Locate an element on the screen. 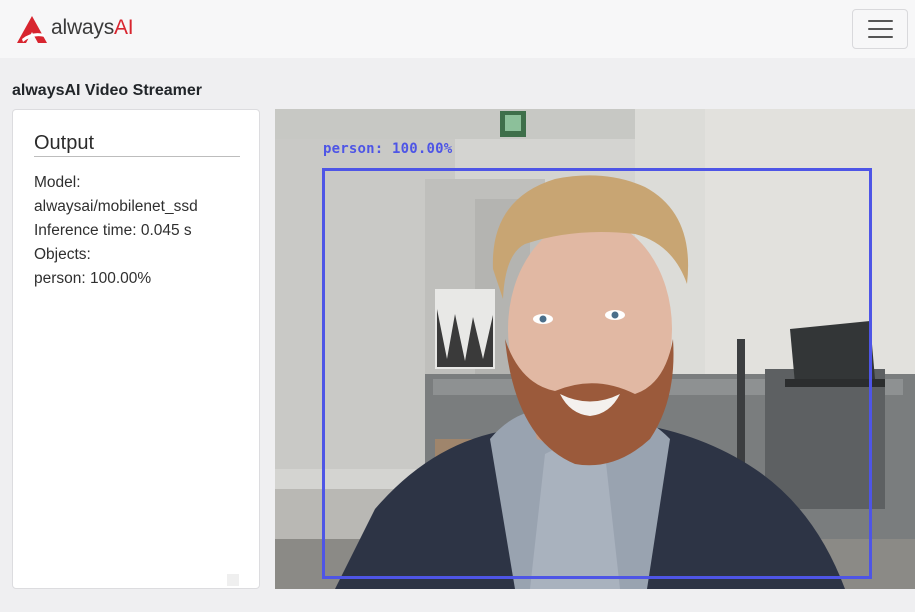 The height and width of the screenshot is (612, 915). resize-handle is located at coordinates (233, 580).